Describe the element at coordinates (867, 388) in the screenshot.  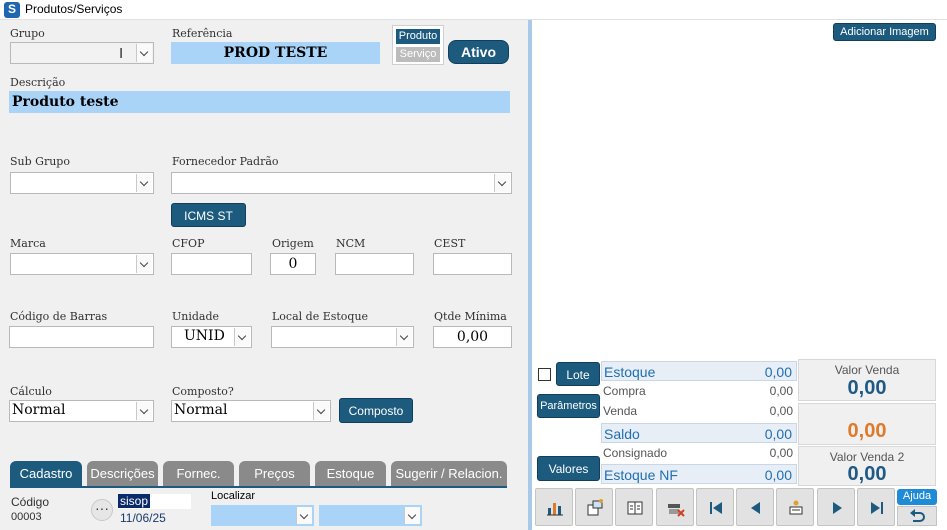
I see `valor-venda-value: 0,00` at that location.